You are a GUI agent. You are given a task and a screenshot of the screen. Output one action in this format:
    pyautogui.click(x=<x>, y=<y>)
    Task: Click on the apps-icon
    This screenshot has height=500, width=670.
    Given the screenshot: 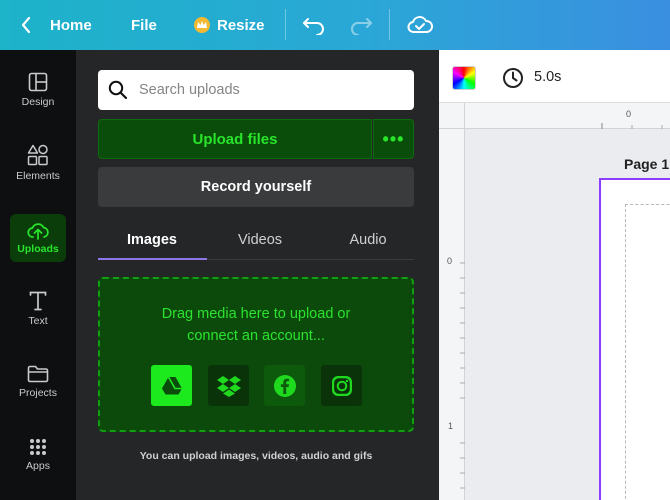 What is the action you would take?
    pyautogui.click(x=38, y=447)
    